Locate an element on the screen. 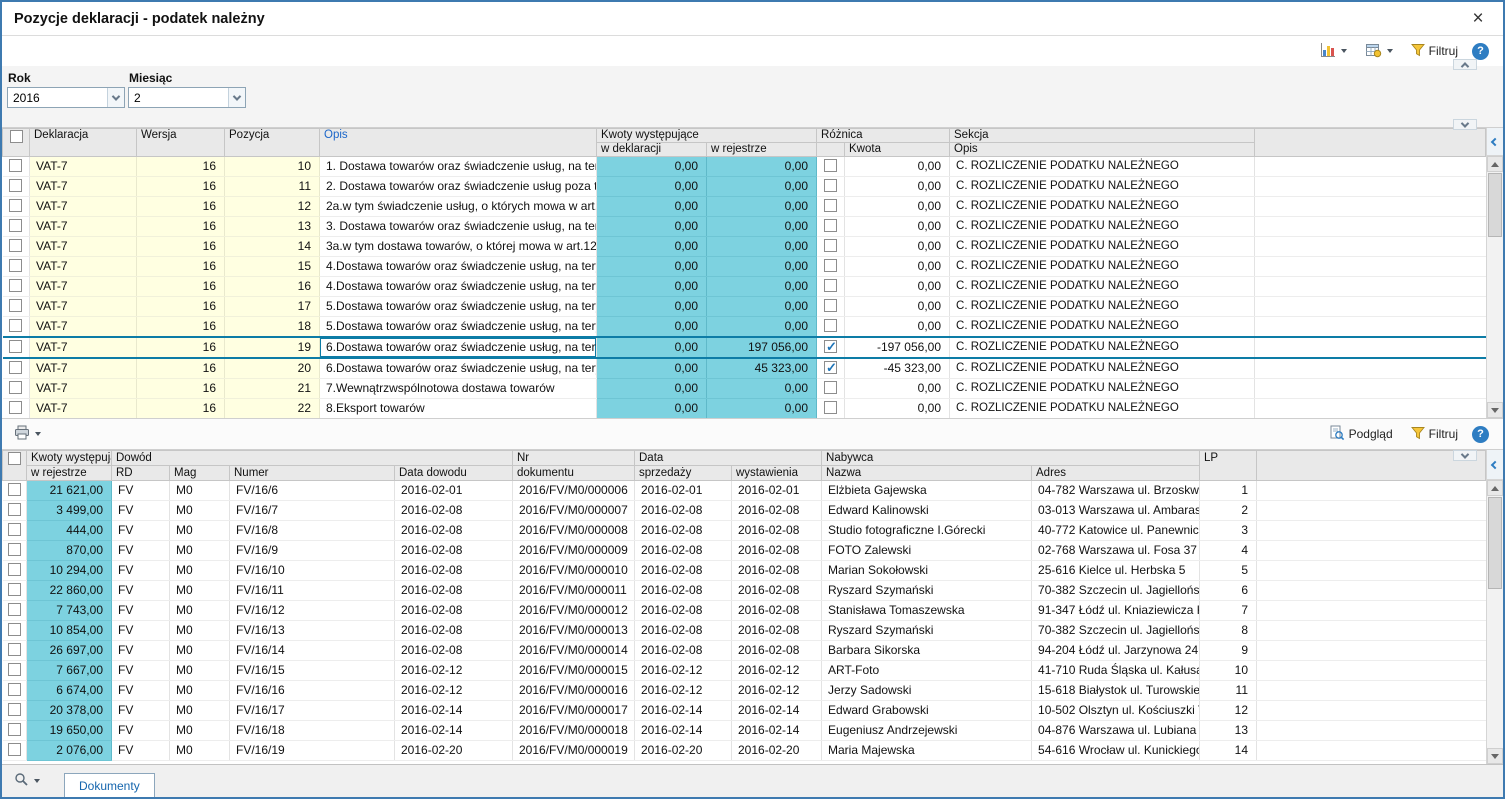 This screenshot has height=799, width=1505. documents-filter-button: Filtruj is located at coordinates (1434, 434).